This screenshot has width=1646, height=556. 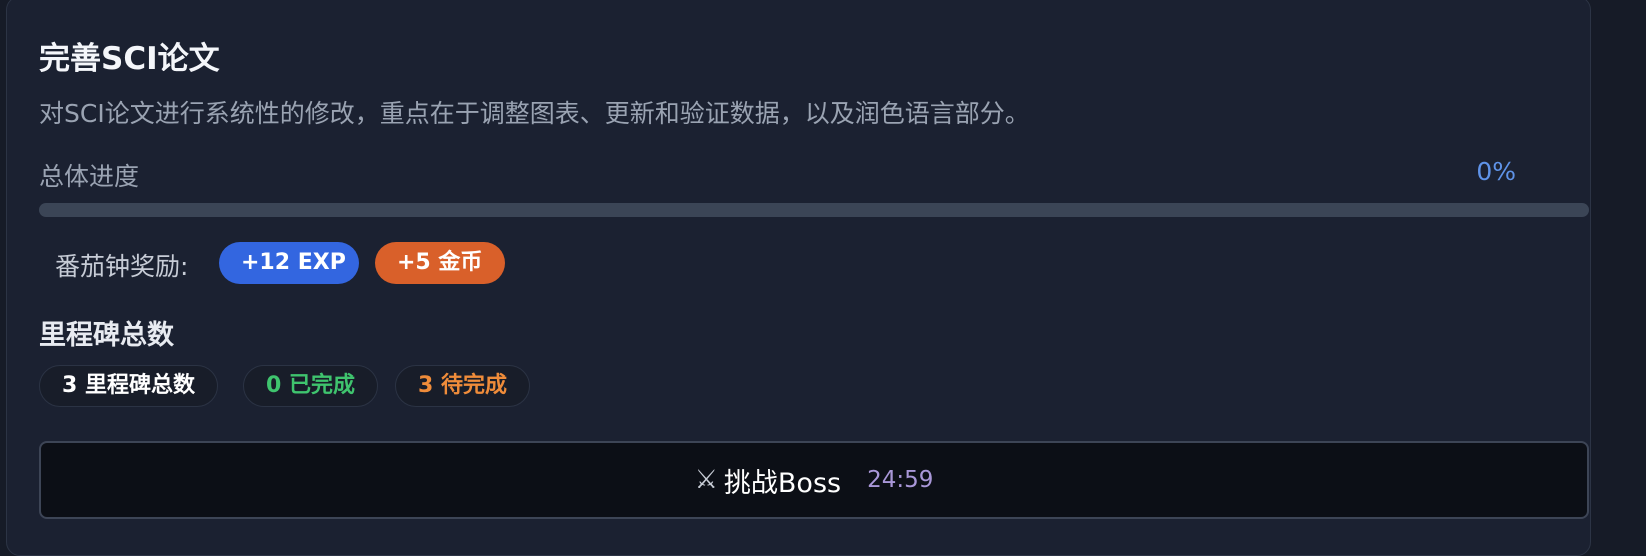 What do you see at coordinates (310, 386) in the screenshot?
I see `milestones-completed-badge: 0 已完成` at bounding box center [310, 386].